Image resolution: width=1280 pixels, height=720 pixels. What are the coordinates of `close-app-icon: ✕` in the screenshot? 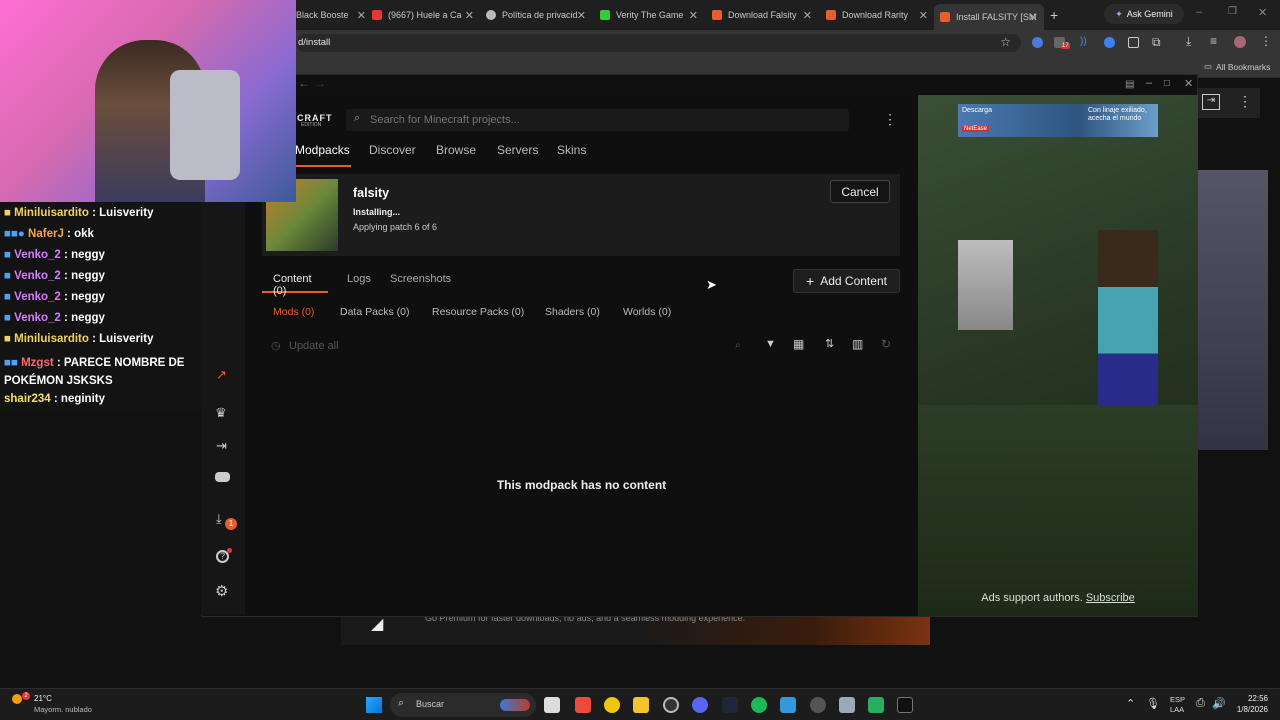 It's located at (1188, 83).